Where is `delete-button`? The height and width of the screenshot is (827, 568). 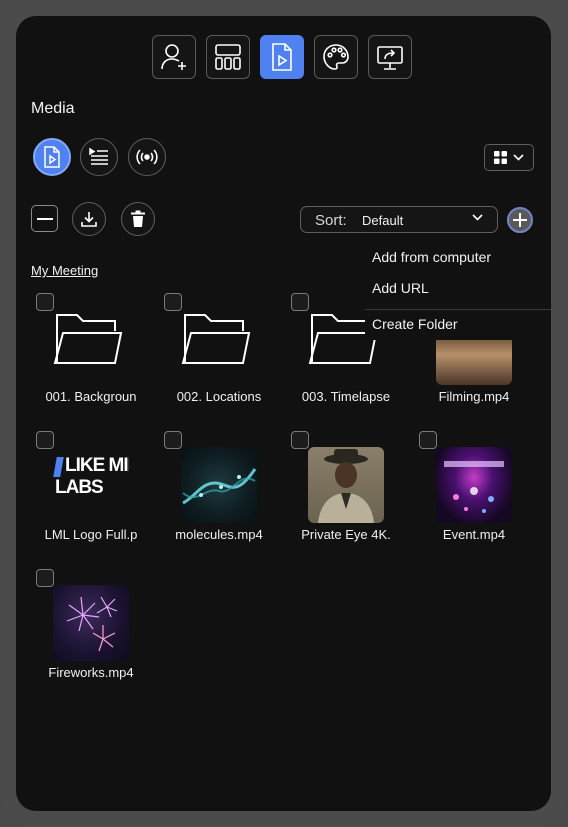
delete-button is located at coordinates (138, 219).